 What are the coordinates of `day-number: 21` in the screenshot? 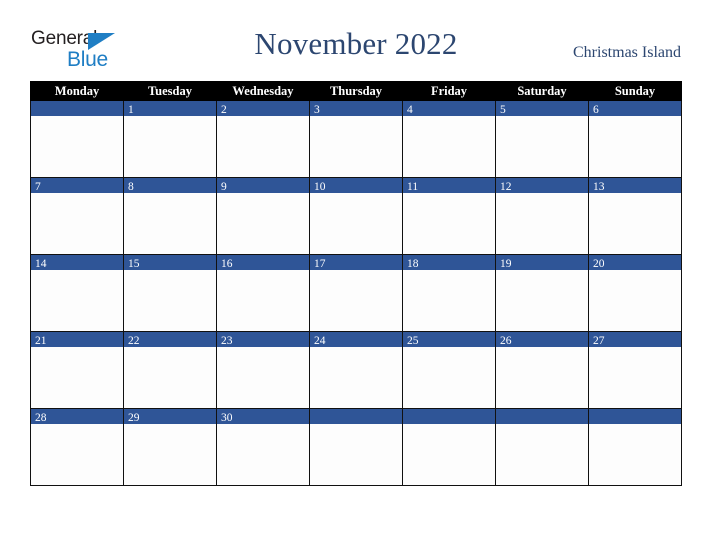 It's located at (41, 341).